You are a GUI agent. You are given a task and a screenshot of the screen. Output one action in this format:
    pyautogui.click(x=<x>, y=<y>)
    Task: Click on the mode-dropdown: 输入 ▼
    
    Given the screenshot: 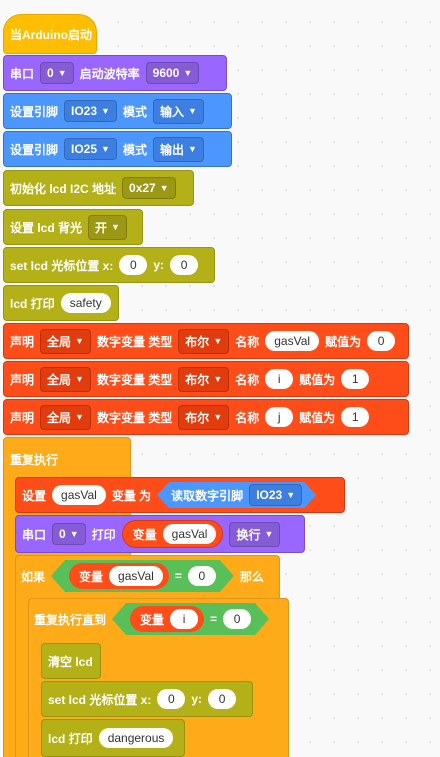 What is the action you would take?
    pyautogui.click(x=178, y=111)
    